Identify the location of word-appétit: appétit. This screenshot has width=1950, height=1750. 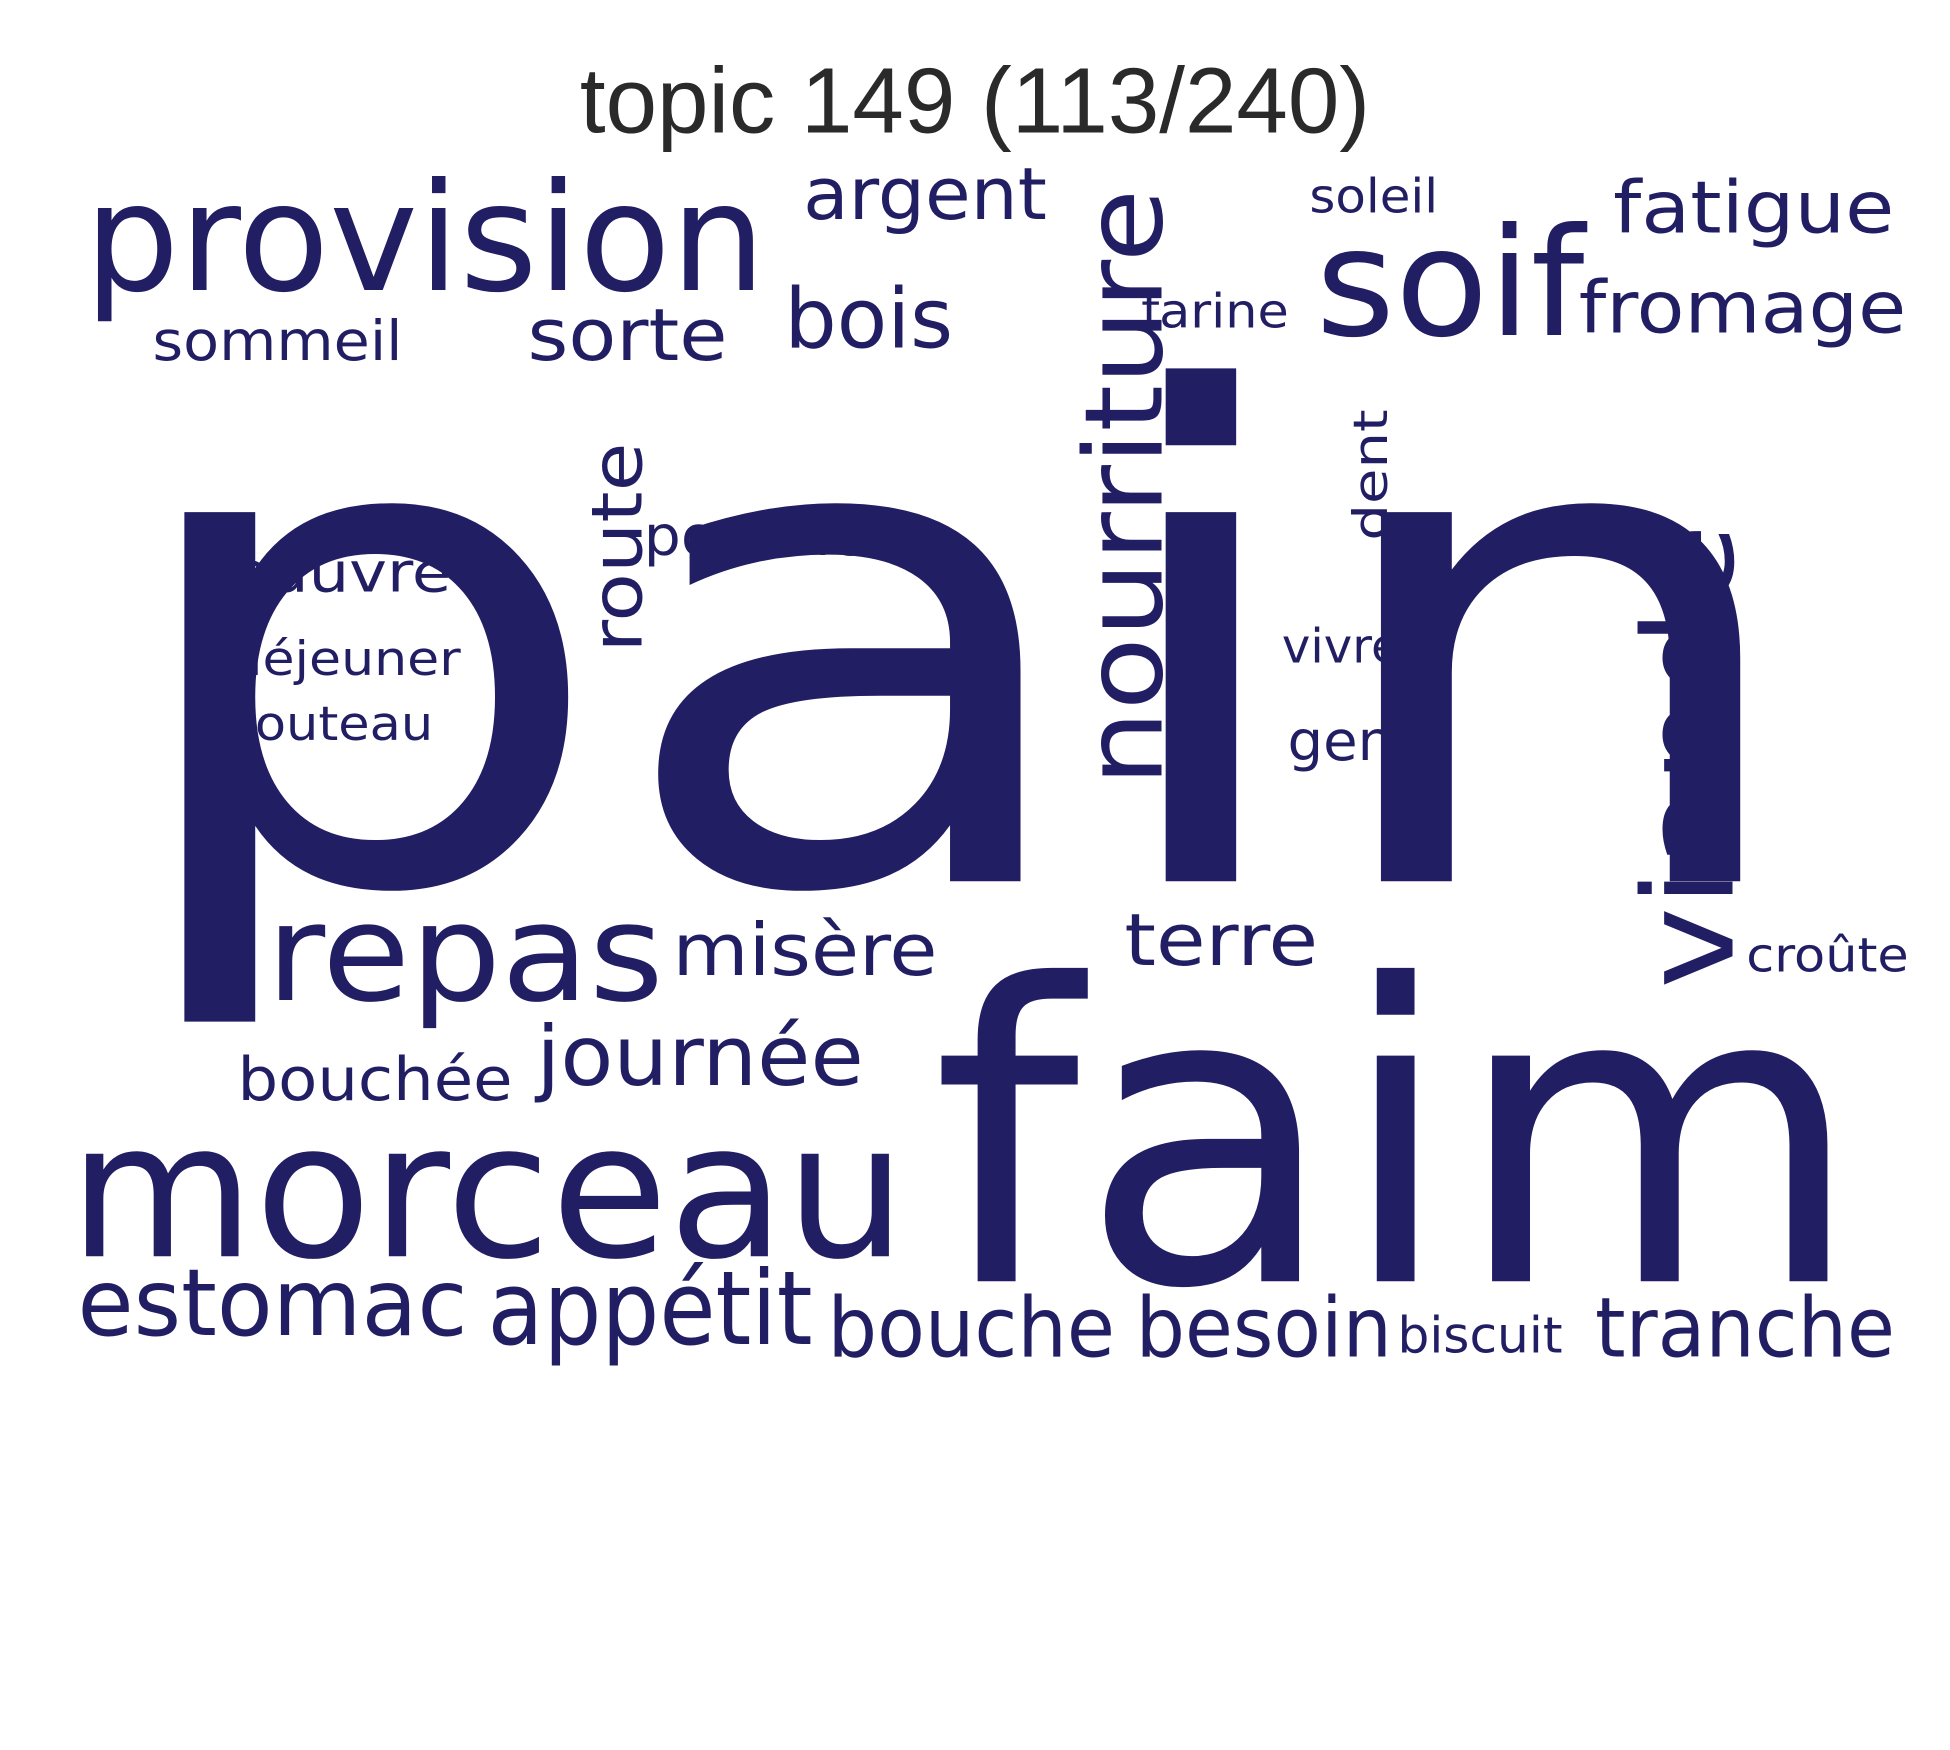
(650, 1309).